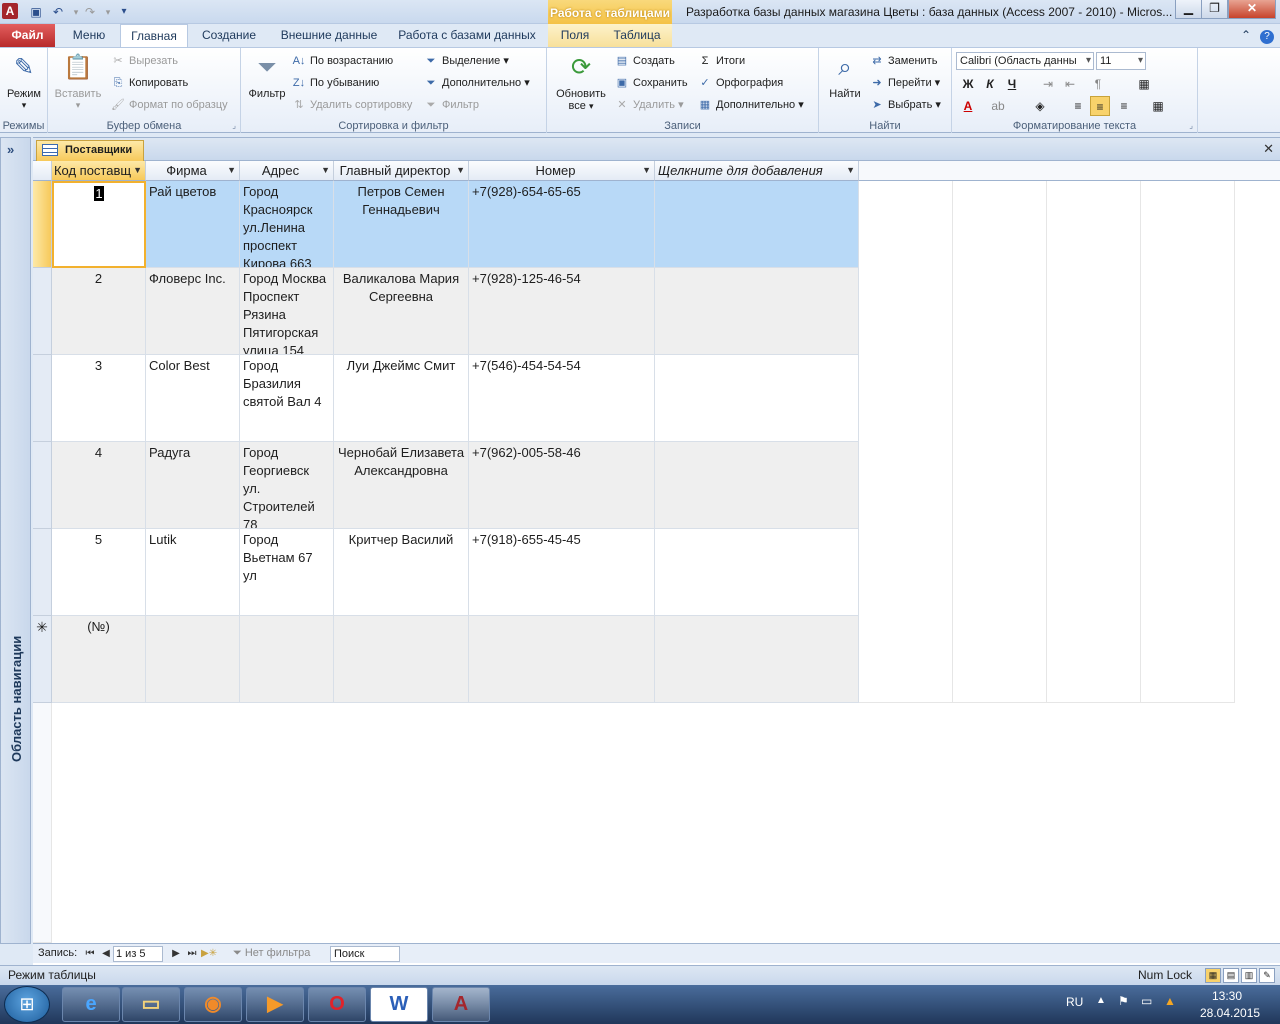 The width and height of the screenshot is (1280, 1024). Describe the element at coordinates (845, 76) in the screenshot. I see `find-button: ⌕ Найти` at that location.